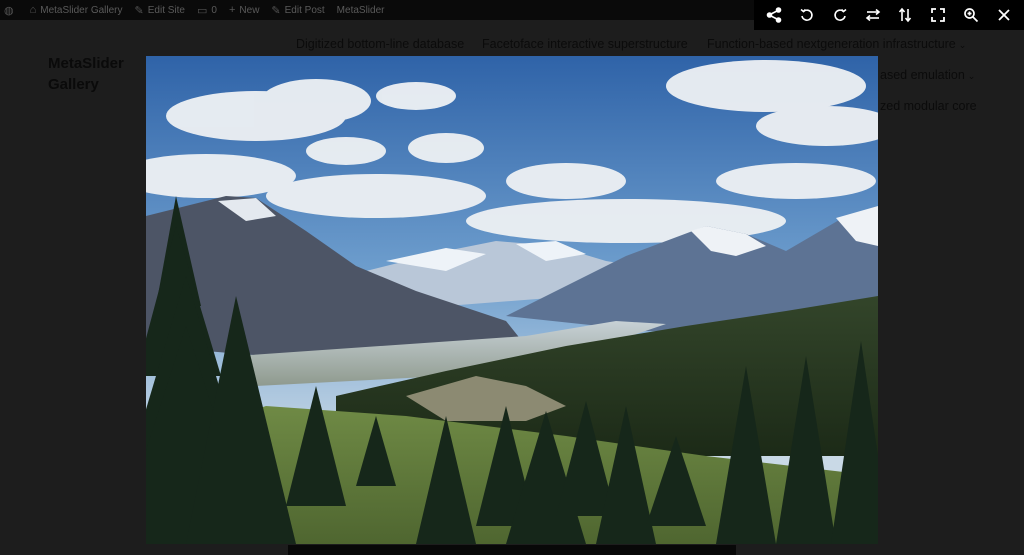 The width and height of the screenshot is (1024, 555). I want to click on admin-bar-new-label: New, so click(249, 10).